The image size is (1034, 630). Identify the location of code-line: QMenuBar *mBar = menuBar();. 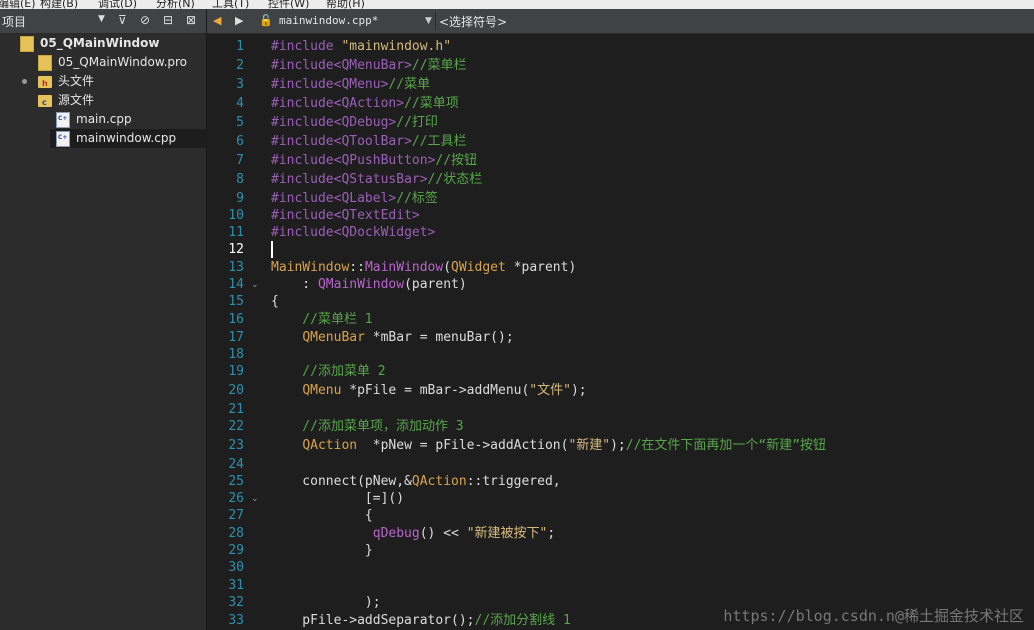
(392, 338).